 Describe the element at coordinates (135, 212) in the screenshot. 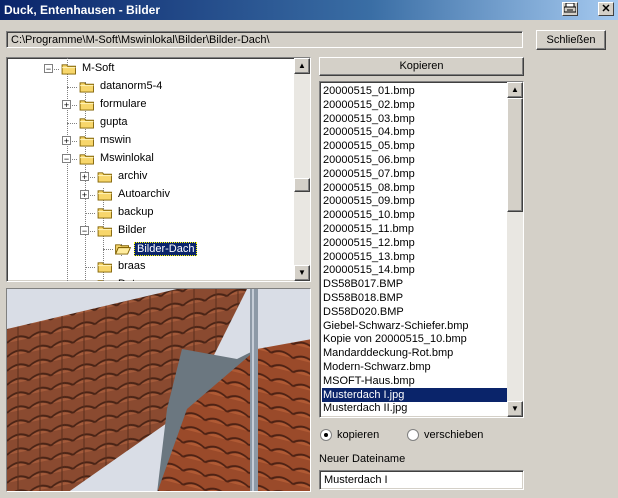

I see `tree-item-label: backup` at that location.